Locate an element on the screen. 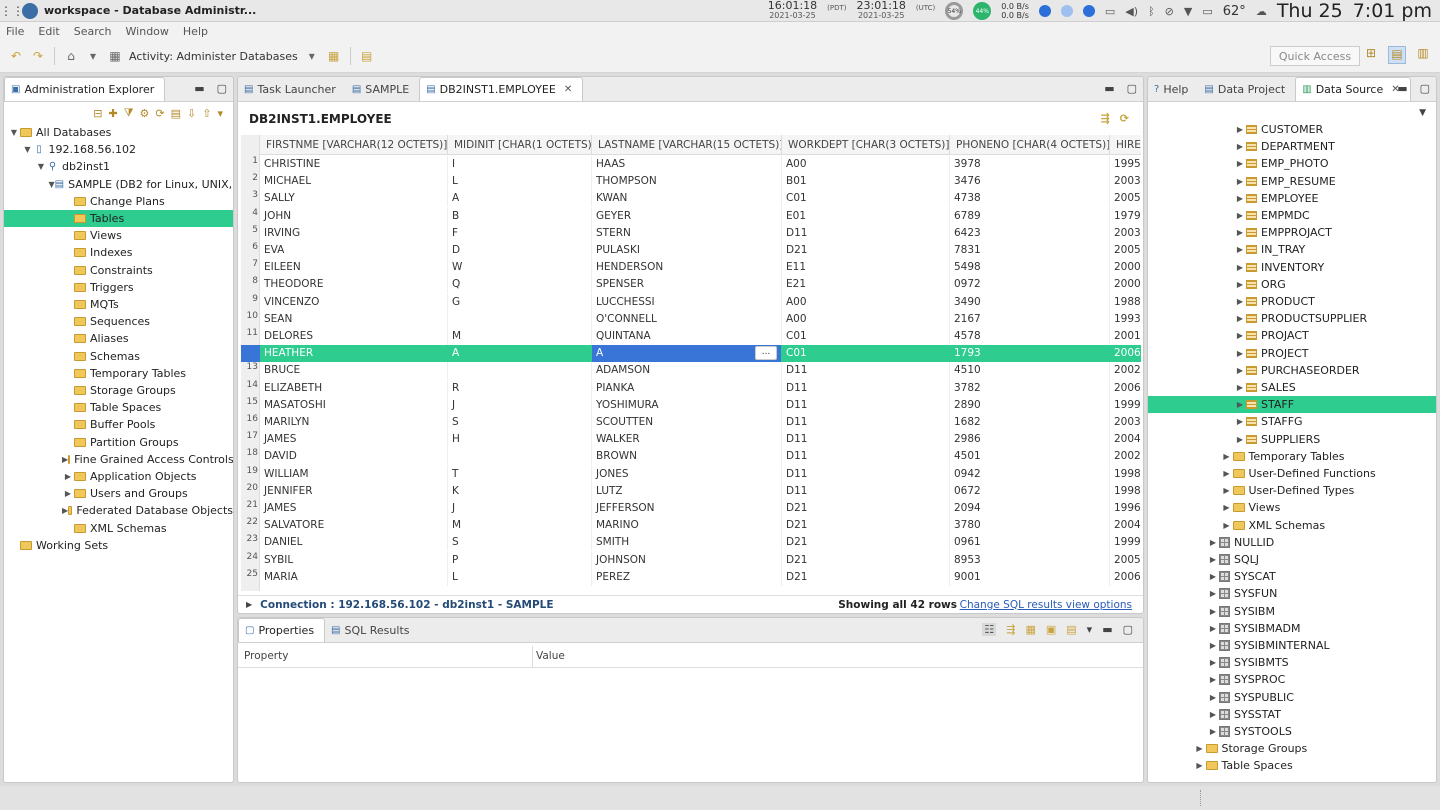  tab-sql-results: ▤ SQL Results is located at coordinates (372, 630).